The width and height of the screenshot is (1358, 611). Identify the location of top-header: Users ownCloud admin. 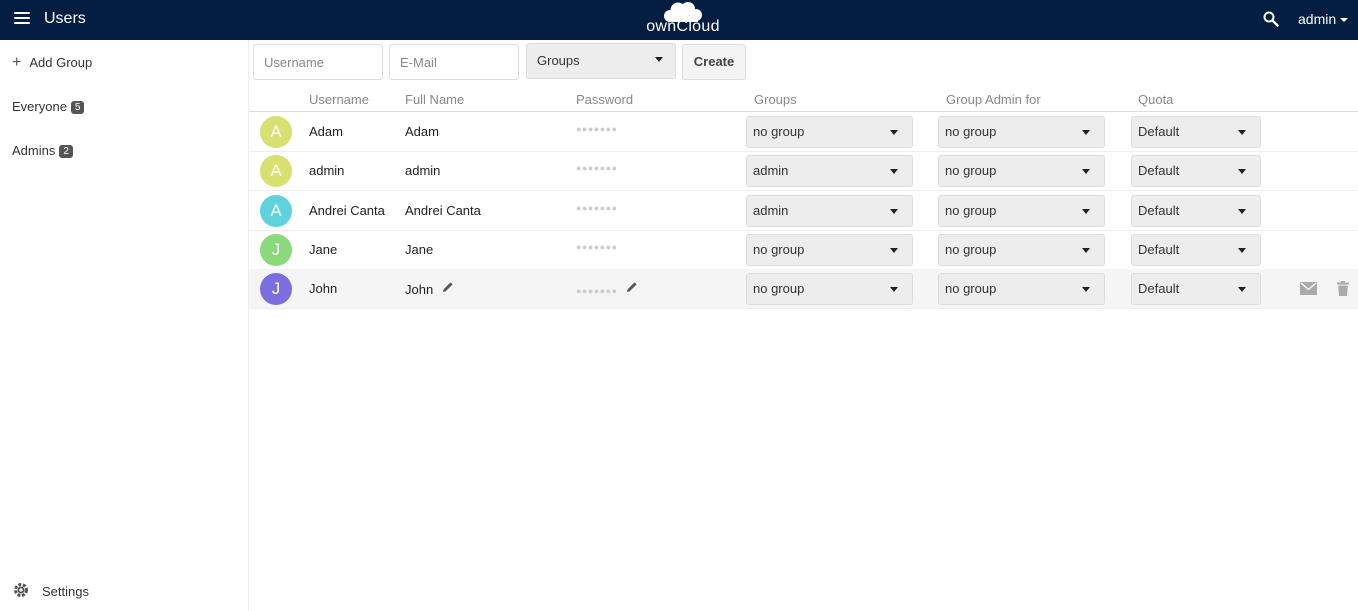
(679, 20).